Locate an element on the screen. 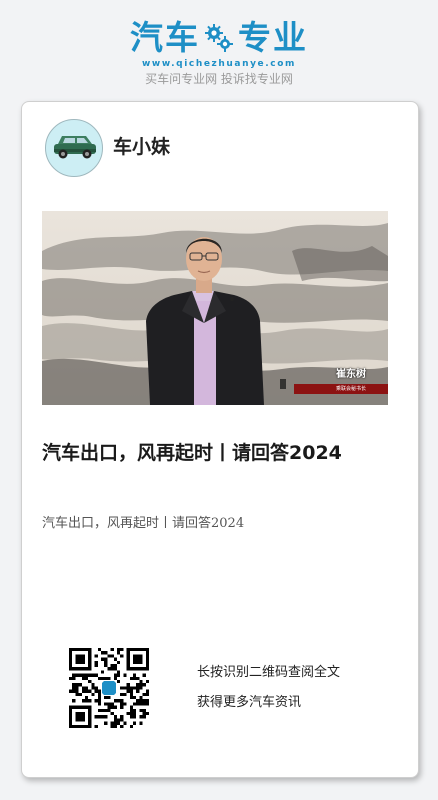 Image resolution: width=438 pixels, height=800 pixels. site-url: www.qichezhuanye.com is located at coordinates (219, 64).